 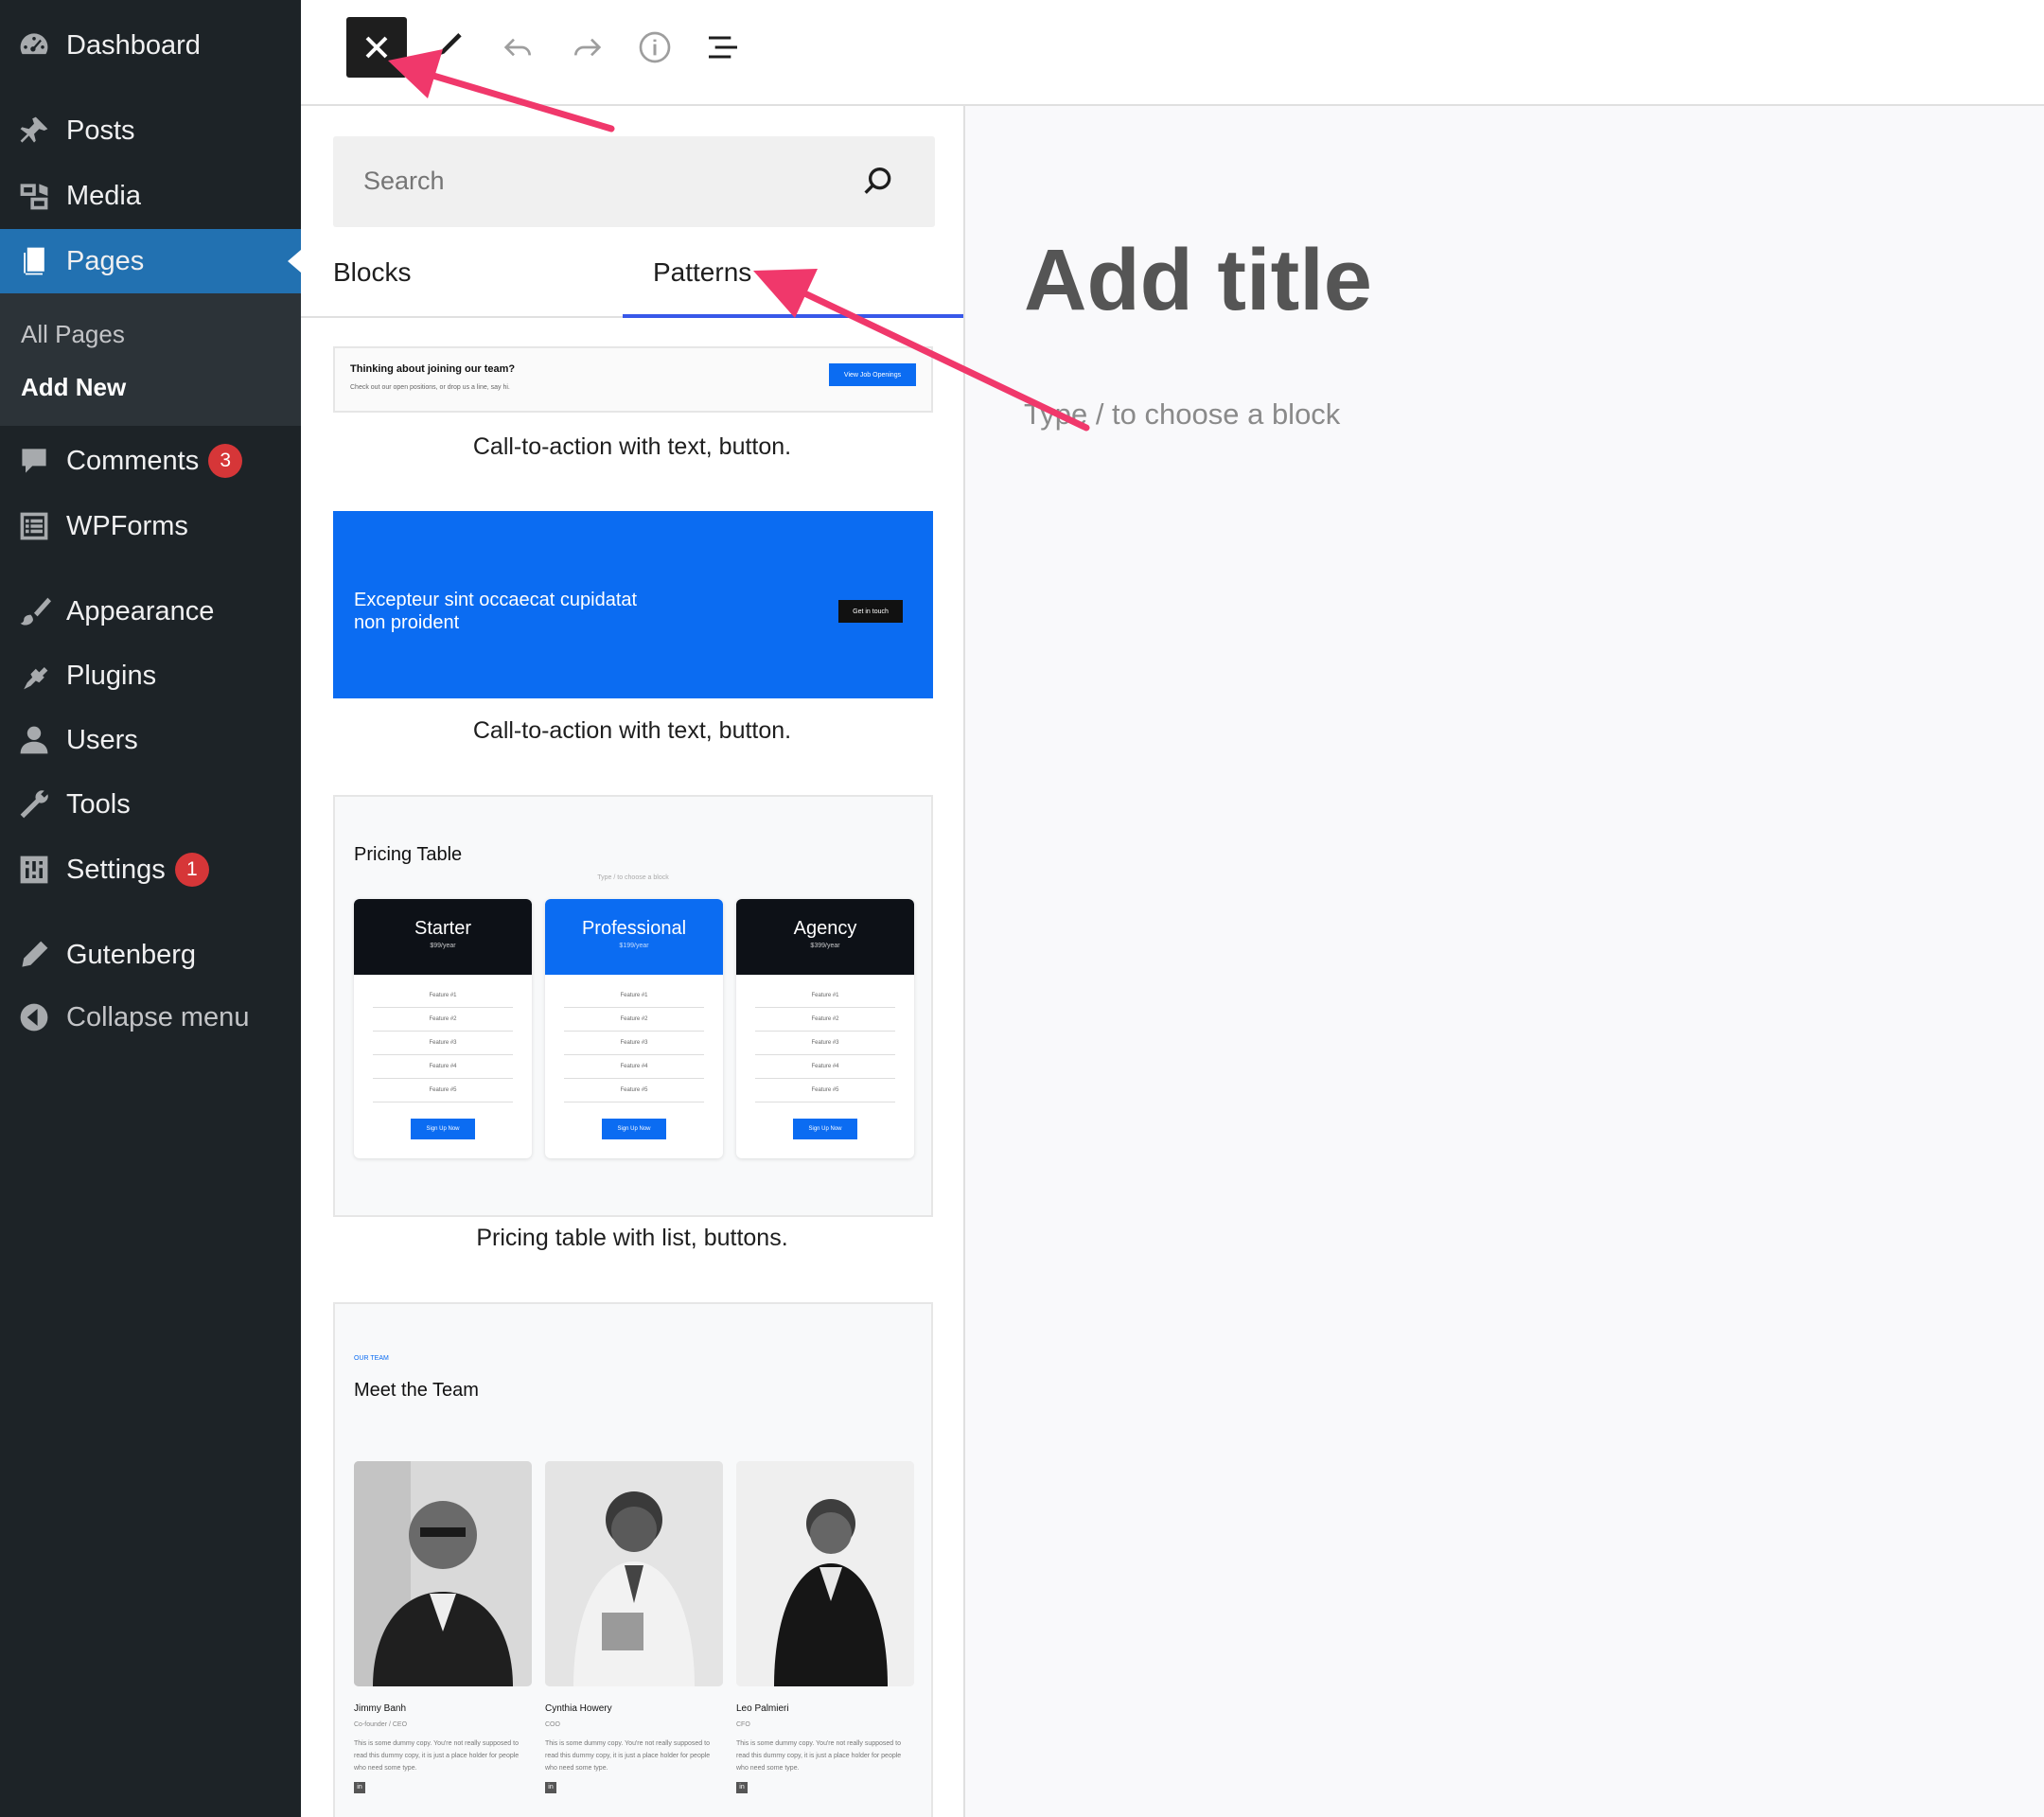 I want to click on dashboard-icon, so click(x=34, y=45).